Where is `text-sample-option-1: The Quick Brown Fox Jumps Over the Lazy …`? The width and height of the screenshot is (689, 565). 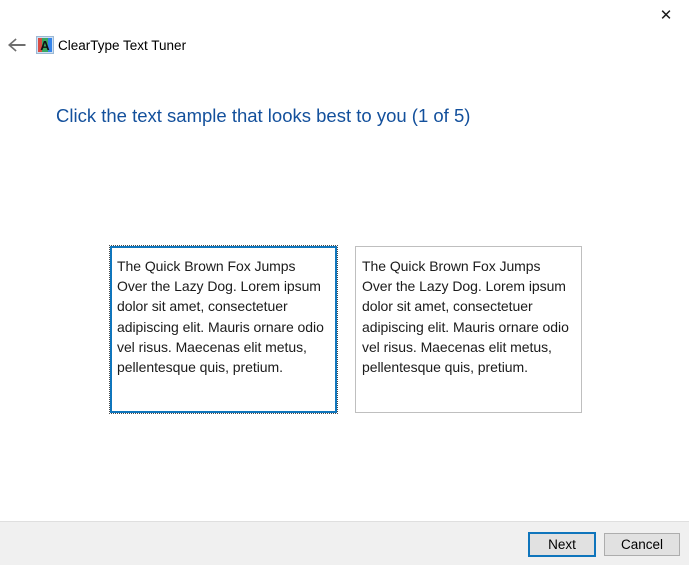 text-sample-option-1: The Quick Brown Fox Jumps Over the Lazy … is located at coordinates (223, 329).